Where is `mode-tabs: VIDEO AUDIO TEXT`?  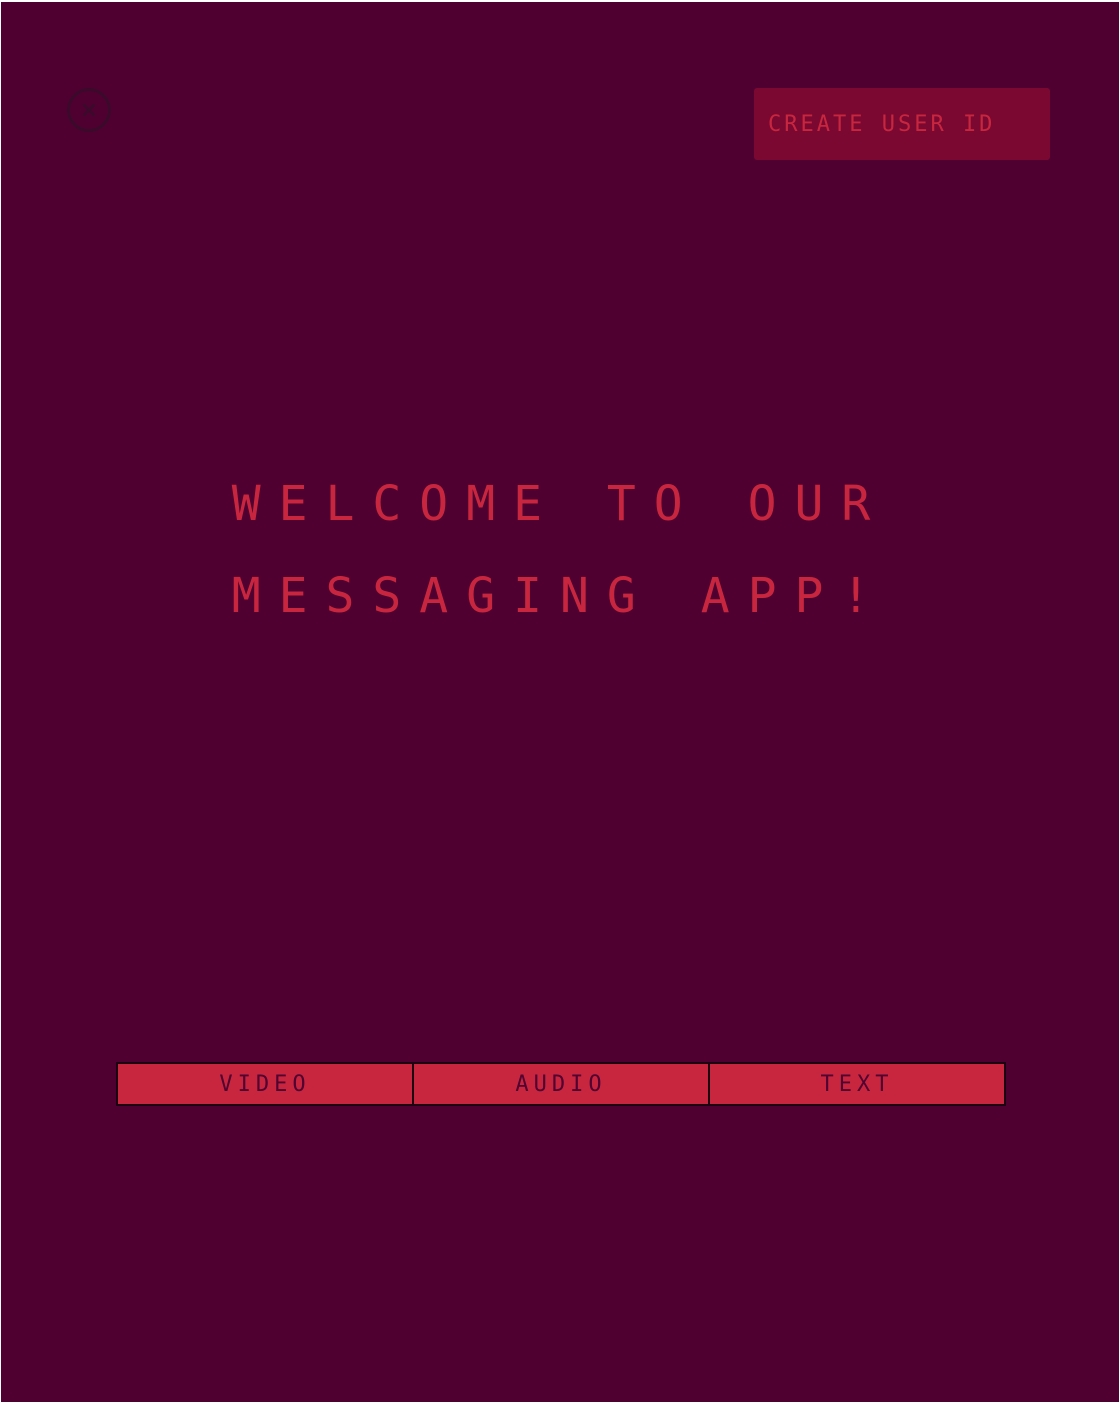
mode-tabs: VIDEO AUDIO TEXT is located at coordinates (561, 1084).